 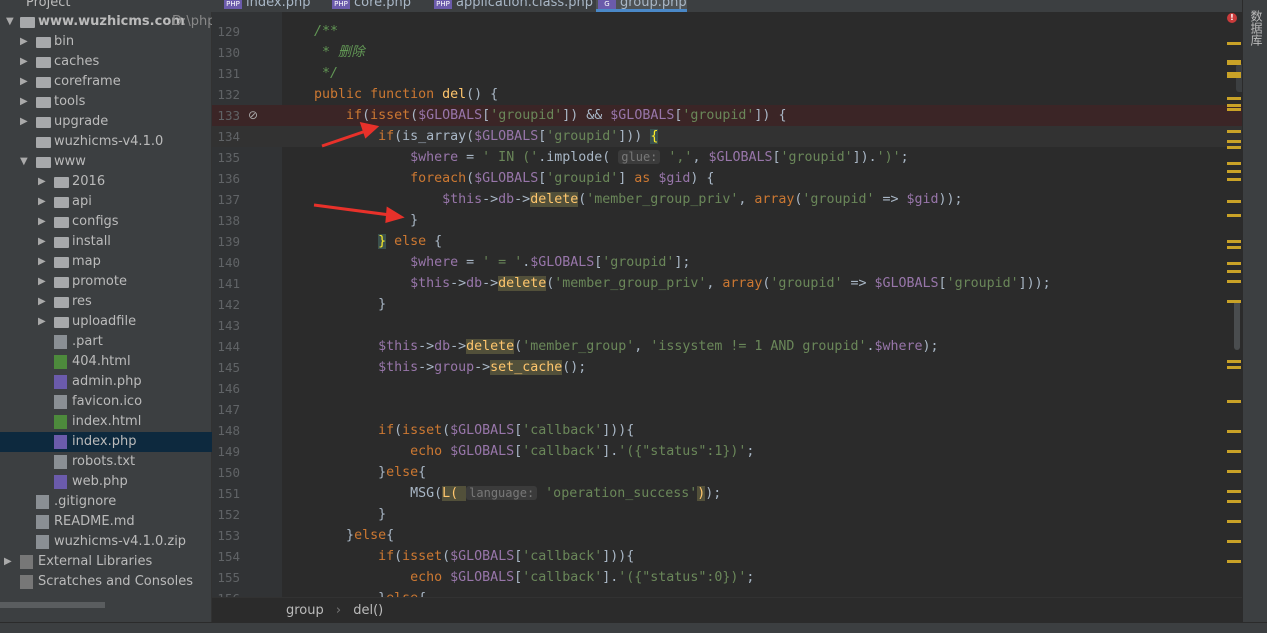 What do you see at coordinates (106, 42) in the screenshot?
I see `tree-item: ▶ bin` at bounding box center [106, 42].